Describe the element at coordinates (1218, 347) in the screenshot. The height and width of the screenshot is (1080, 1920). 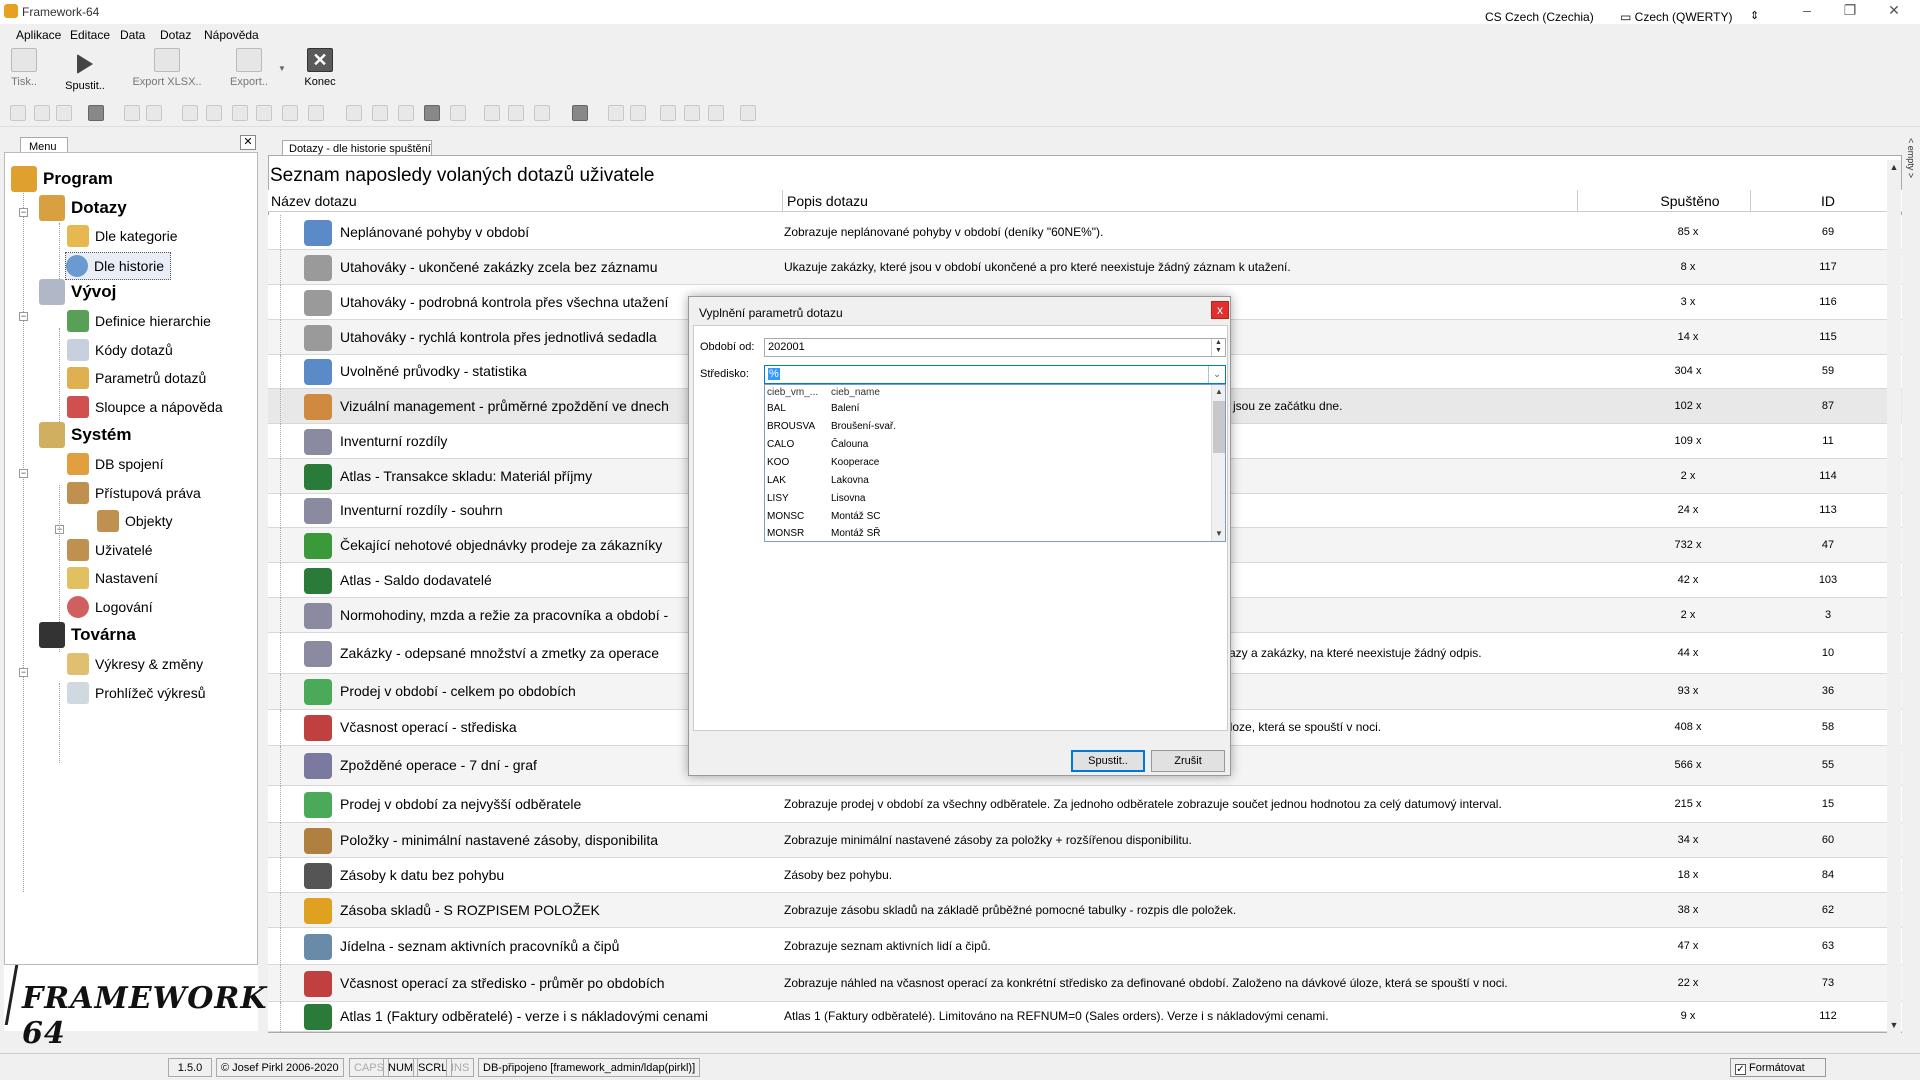
I see `period-spinner-icon: ▲ ▼` at that location.